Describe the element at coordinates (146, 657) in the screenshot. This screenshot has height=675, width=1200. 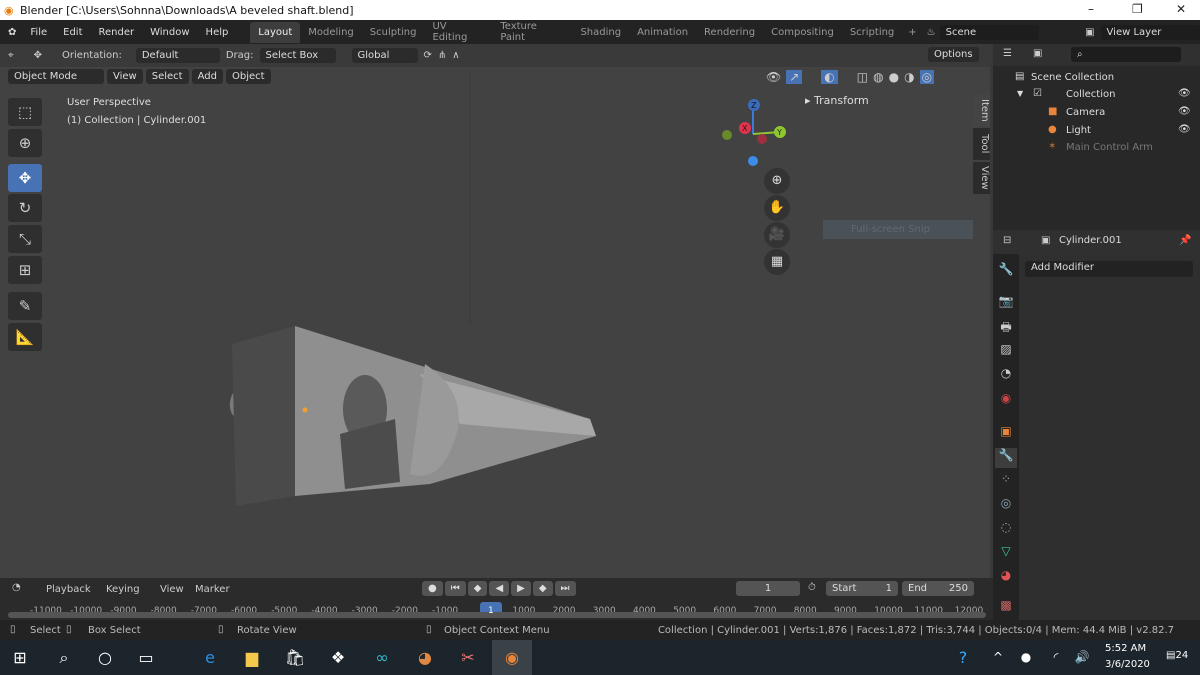
I see `task-view-icon: ▭` at that location.